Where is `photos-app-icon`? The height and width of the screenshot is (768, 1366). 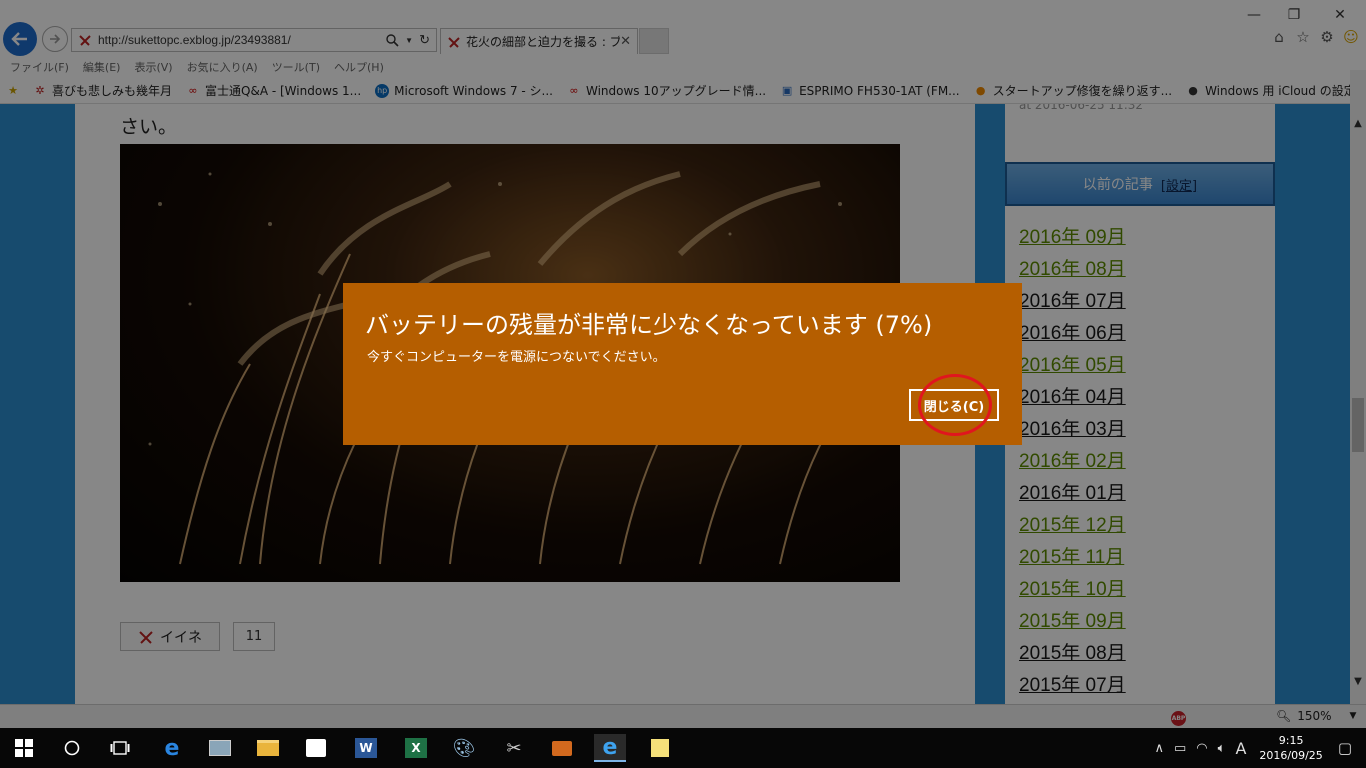 photos-app-icon is located at coordinates (220, 748).